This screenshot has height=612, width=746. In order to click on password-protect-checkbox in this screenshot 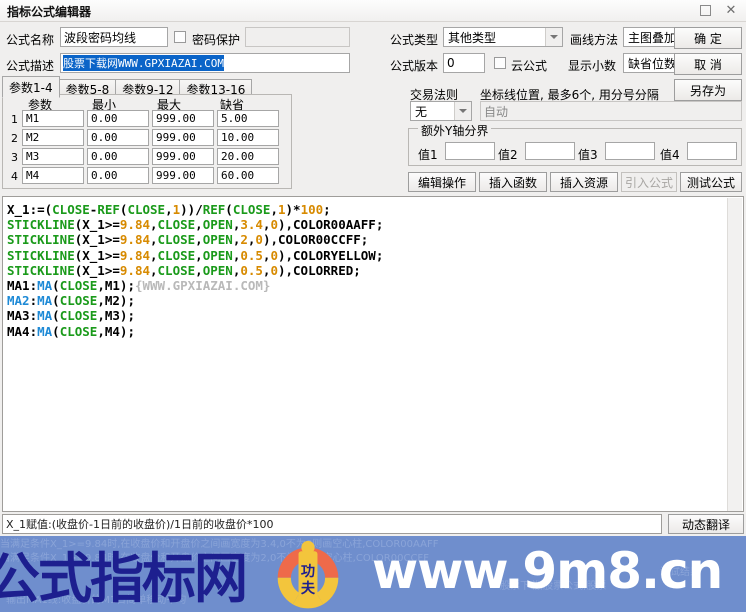, I will do `click(180, 37)`.